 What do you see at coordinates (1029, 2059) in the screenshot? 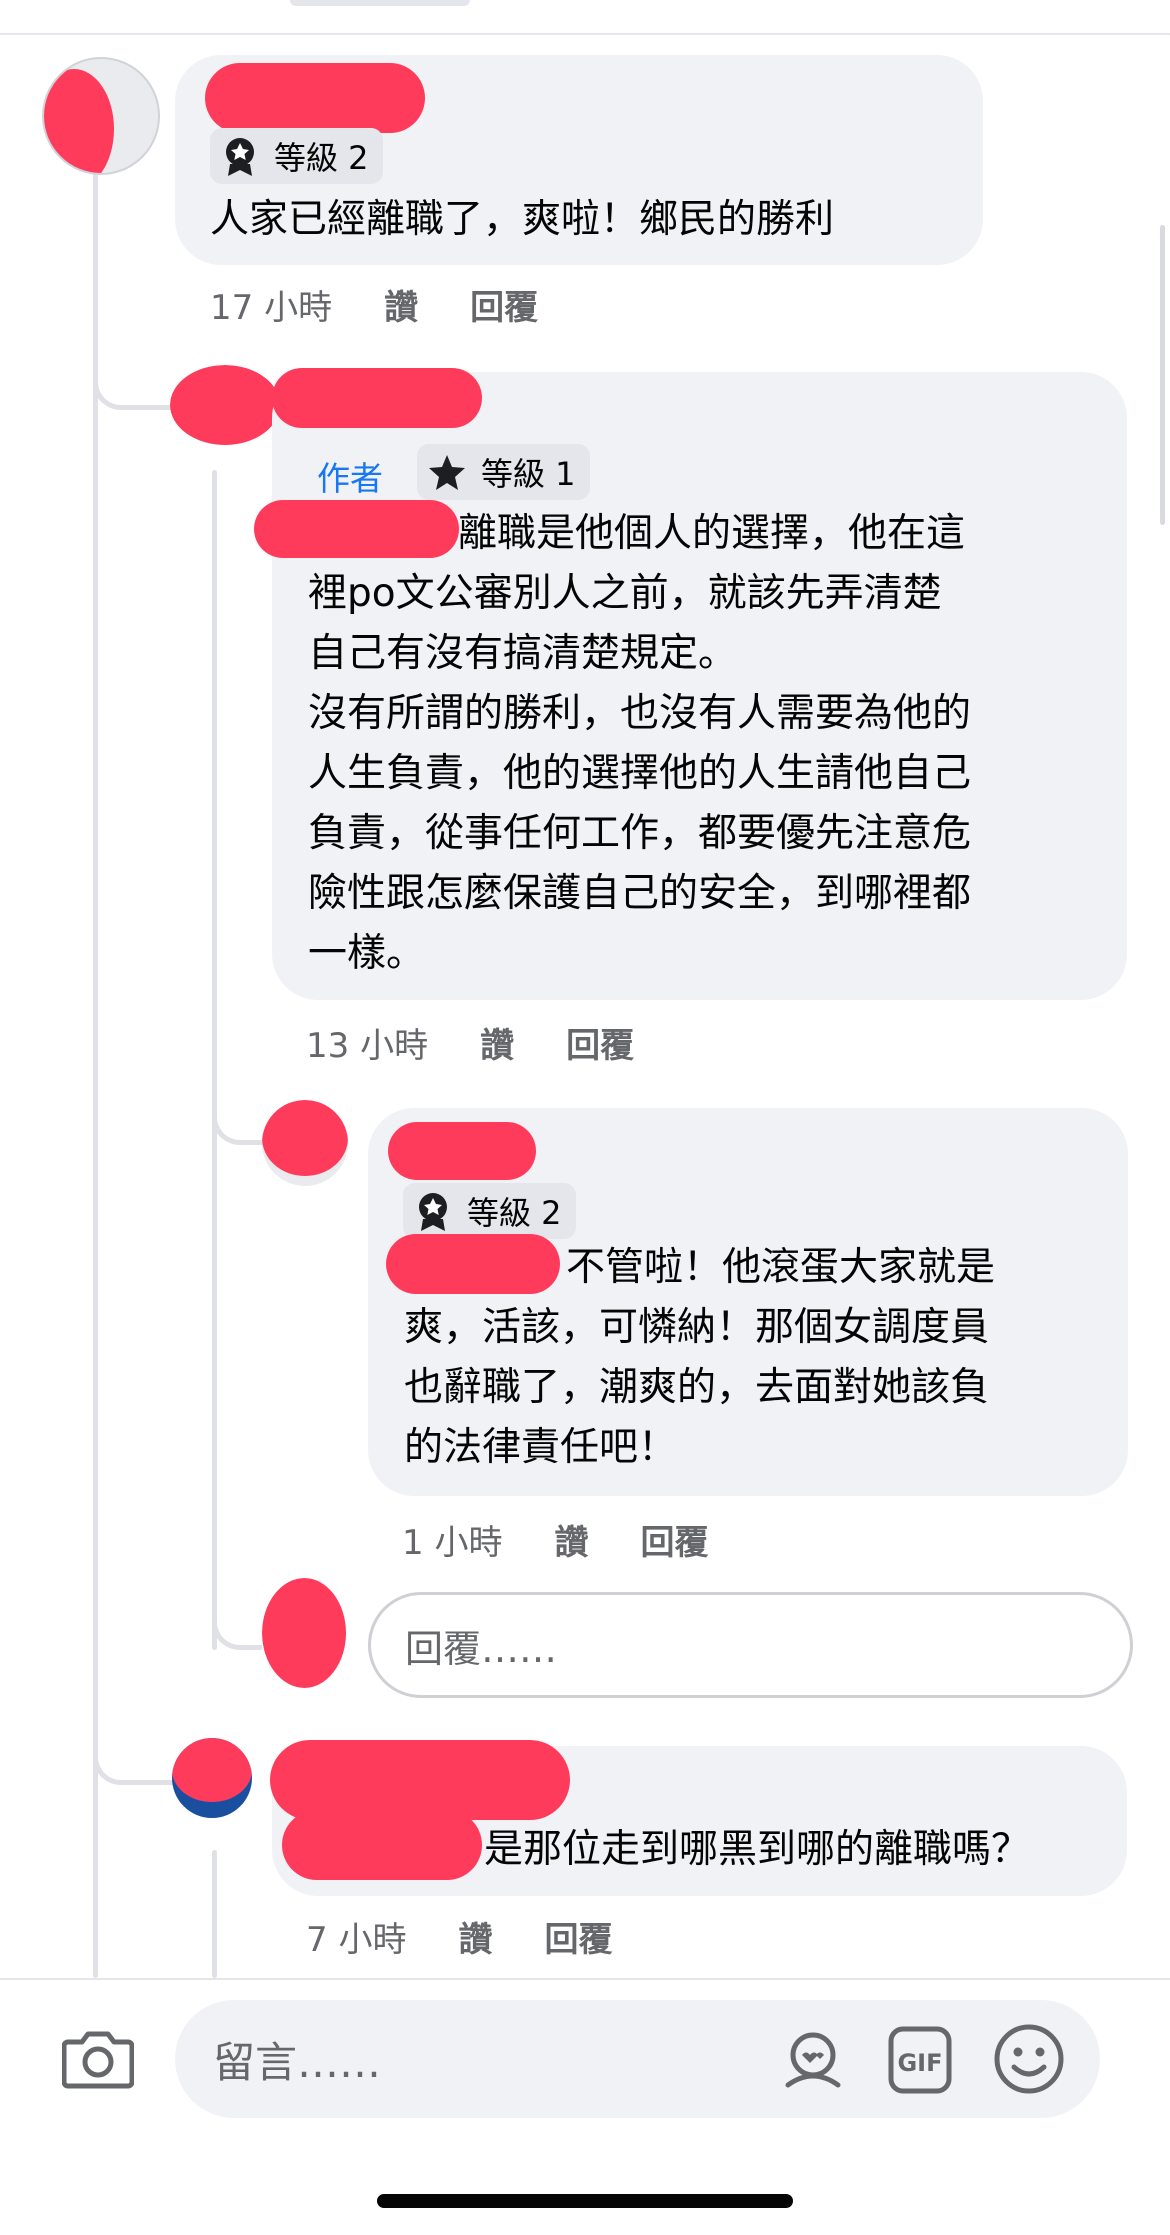
I see `emoji-icon` at bounding box center [1029, 2059].